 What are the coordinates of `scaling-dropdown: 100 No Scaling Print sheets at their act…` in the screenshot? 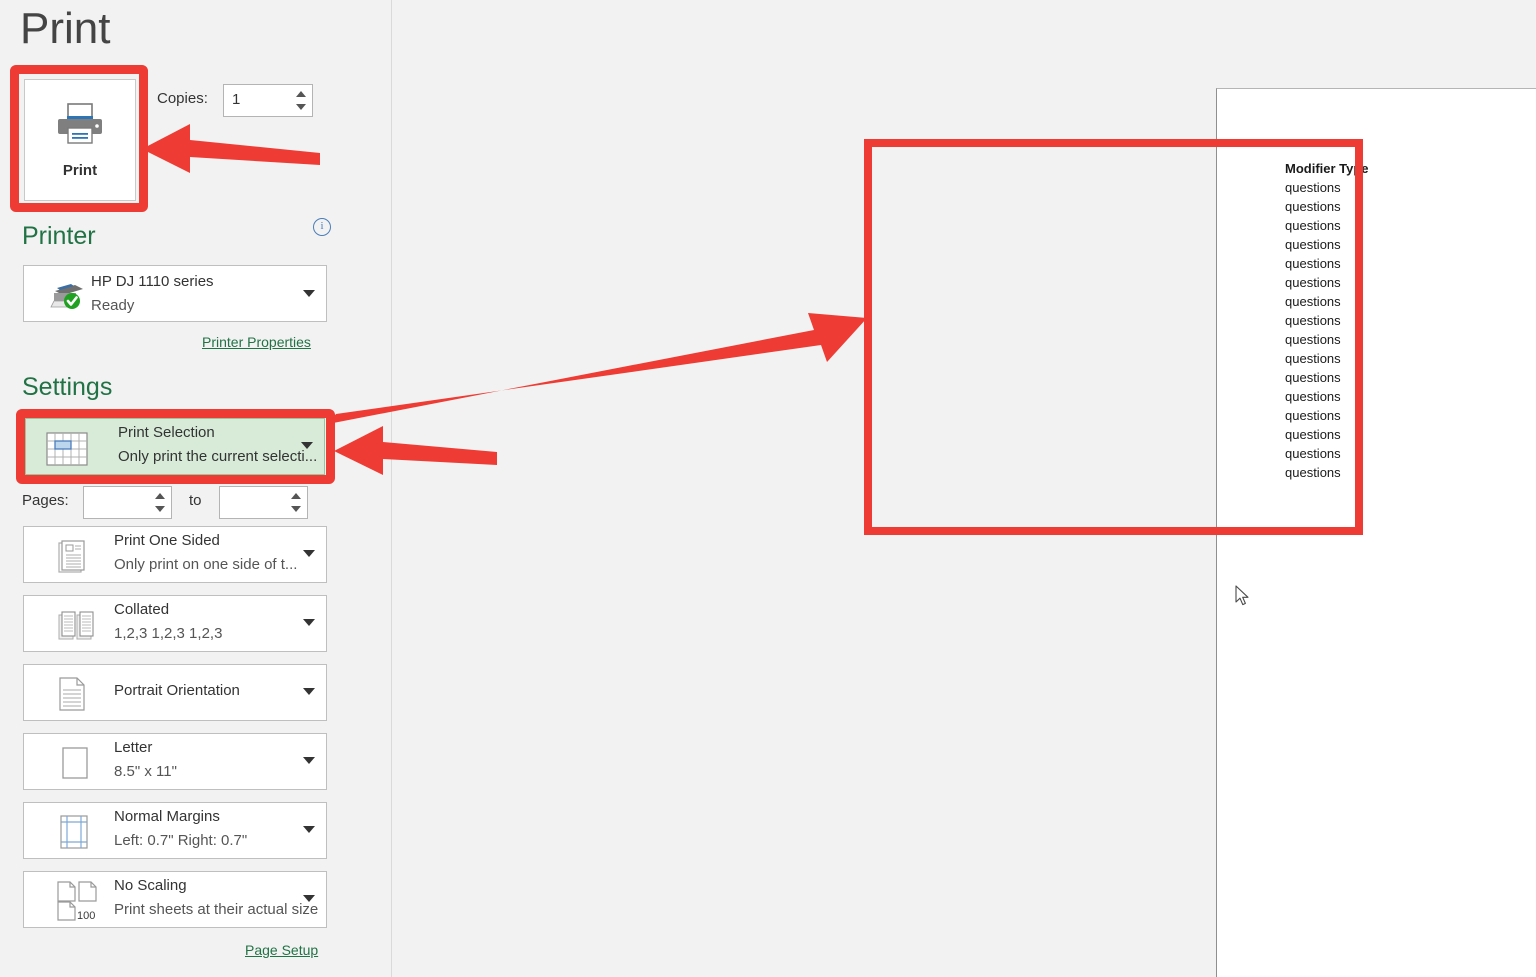 It's located at (175, 899).